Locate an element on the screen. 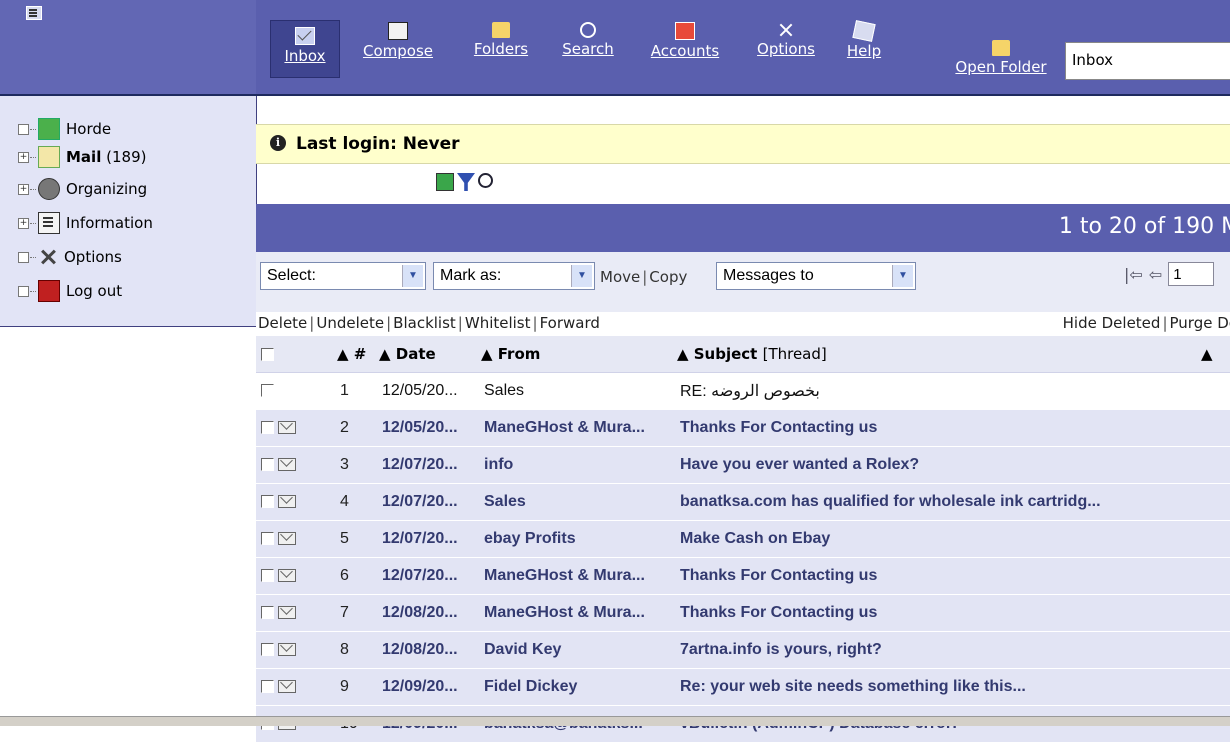  table-row: 112/05/20...SalesRE: بخصوص الروضه is located at coordinates (743, 391).